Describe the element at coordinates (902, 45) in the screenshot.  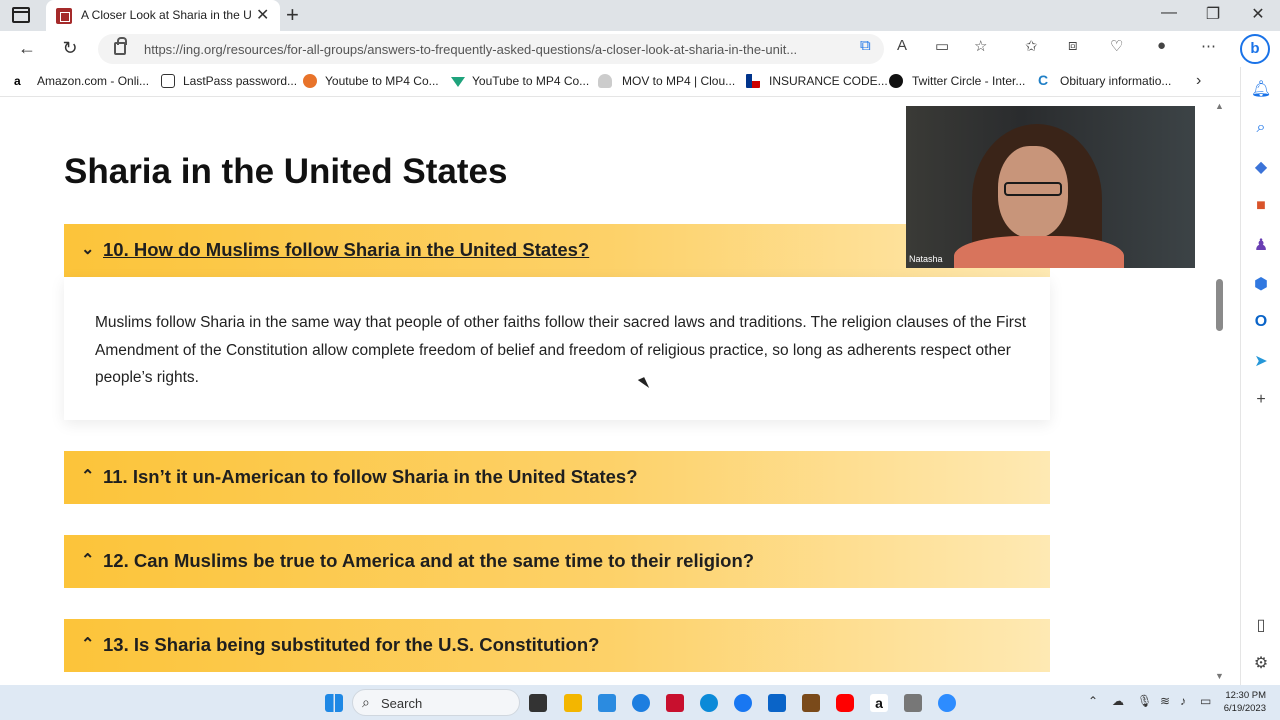
I see `read-aloud-icon: A` at that location.